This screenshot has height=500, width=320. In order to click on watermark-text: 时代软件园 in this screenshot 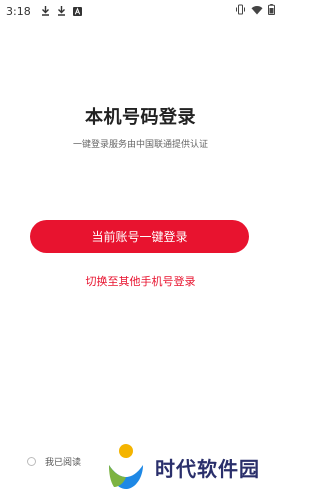, I will do `click(207, 468)`.